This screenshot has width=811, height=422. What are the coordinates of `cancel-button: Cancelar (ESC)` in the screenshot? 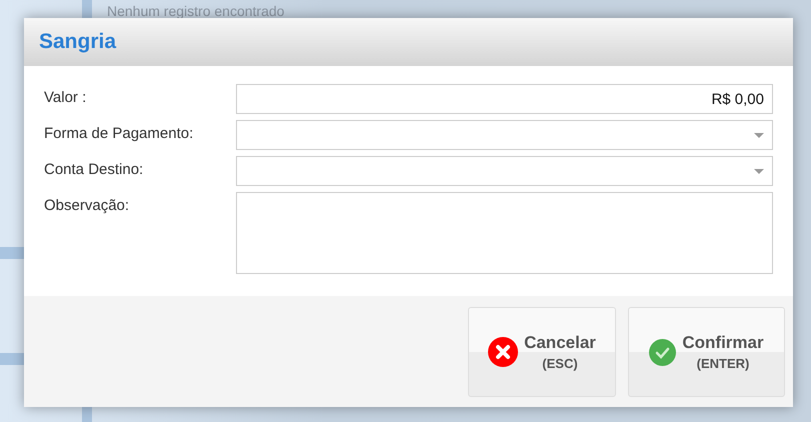 It's located at (542, 352).